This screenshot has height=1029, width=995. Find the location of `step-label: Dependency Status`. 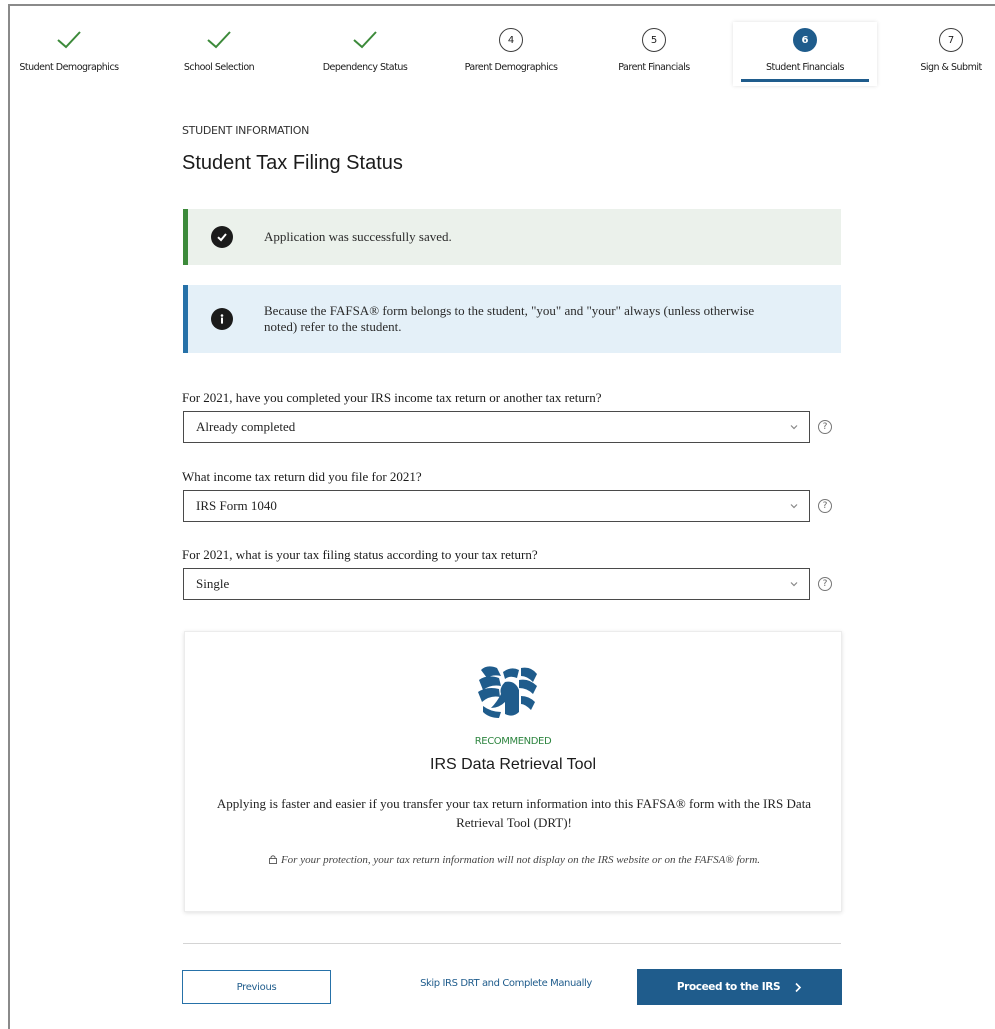

step-label: Dependency Status is located at coordinates (365, 67).